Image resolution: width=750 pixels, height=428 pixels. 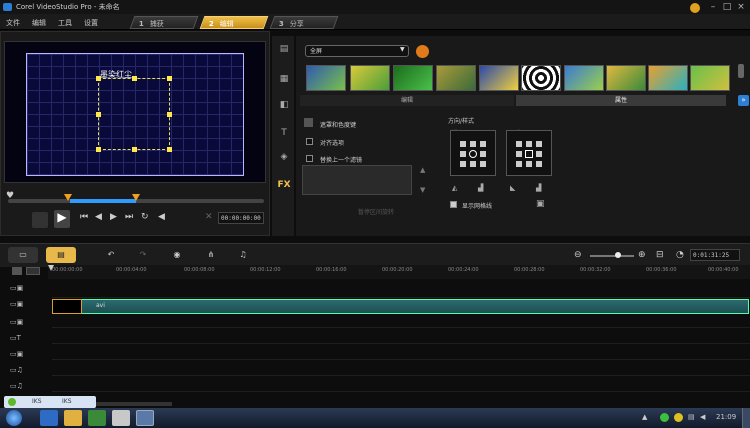 What do you see at coordinates (241, 218) in the screenshot?
I see `preview-timecode: 00:00:00:00` at bounding box center [241, 218].